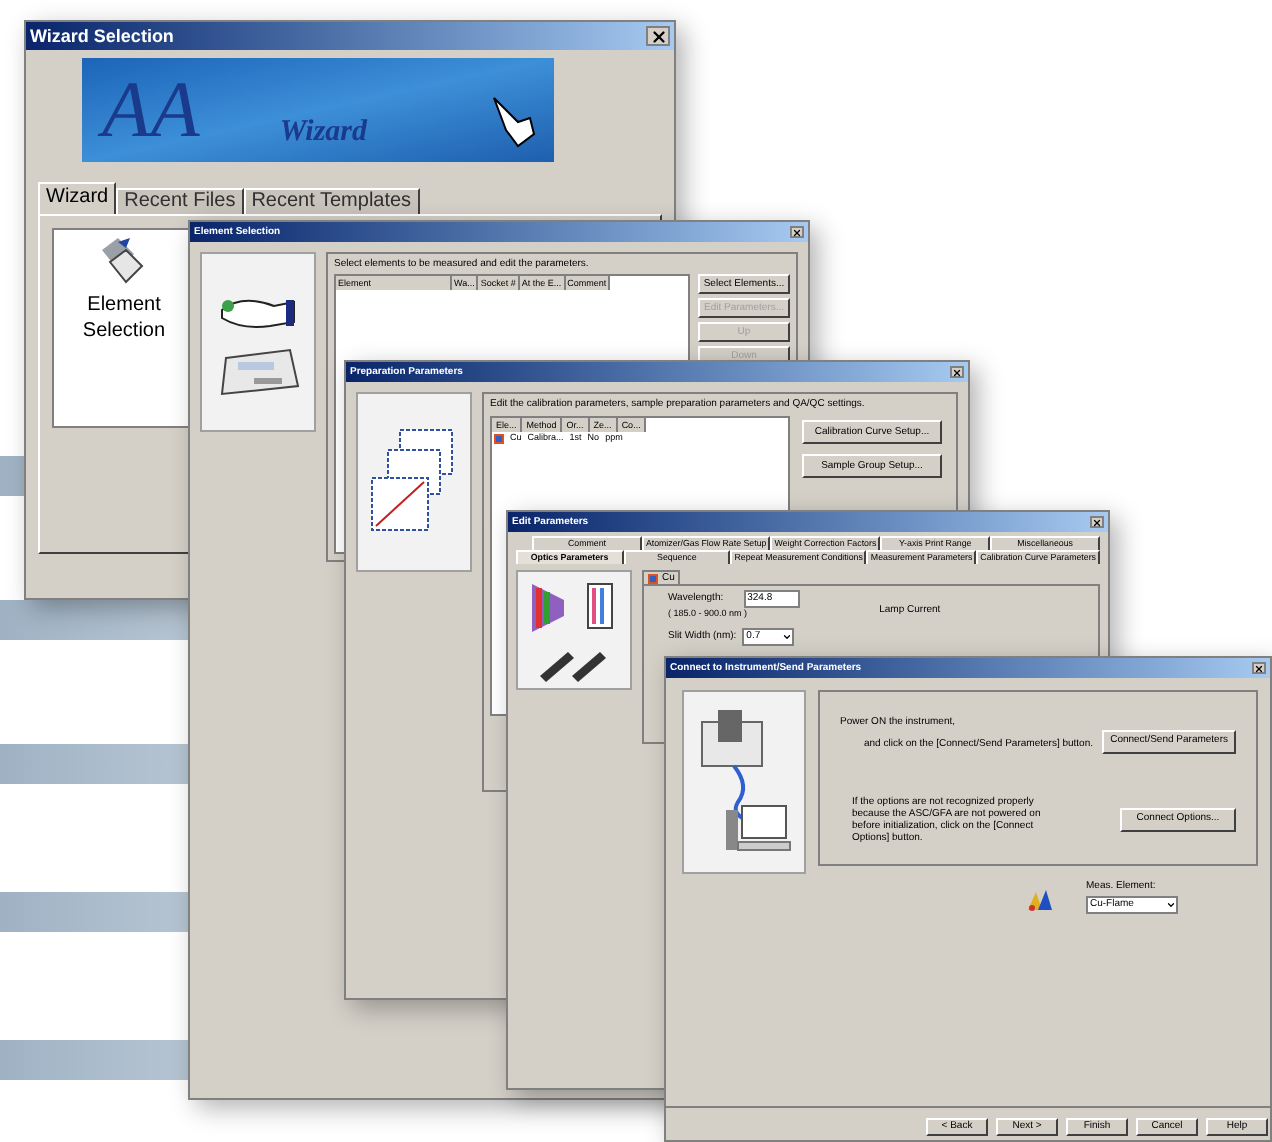  What do you see at coordinates (1040, 900) in the screenshot?
I see `application-logo-icon` at bounding box center [1040, 900].